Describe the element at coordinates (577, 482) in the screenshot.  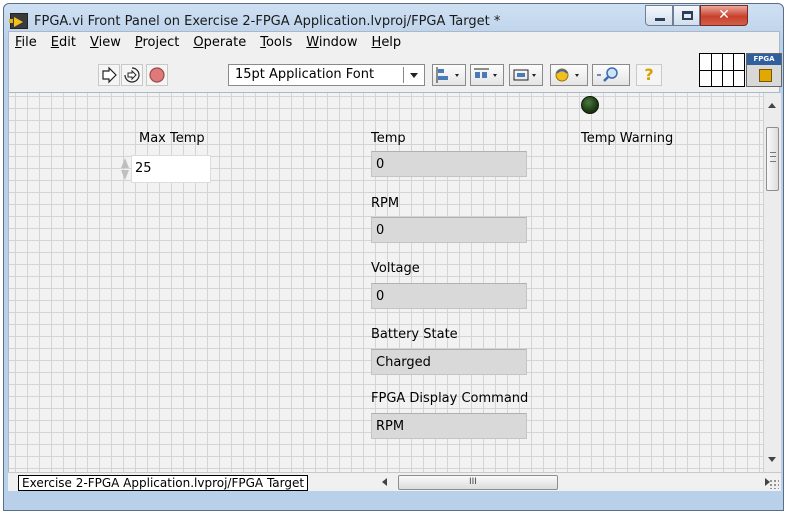
I see `horizontal-scrollbar: III` at that location.